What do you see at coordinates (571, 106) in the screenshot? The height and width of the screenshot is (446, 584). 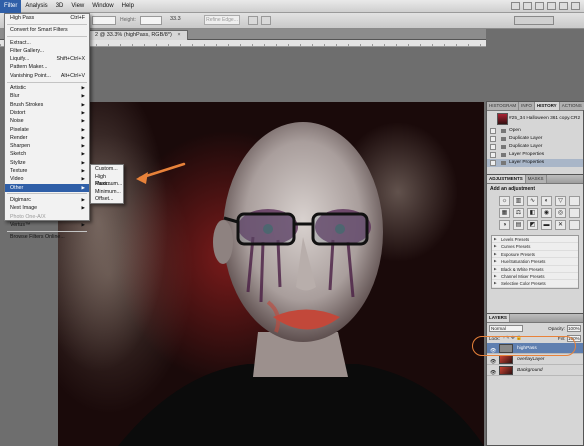 I see `tab-actions: ACTIONS` at bounding box center [571, 106].